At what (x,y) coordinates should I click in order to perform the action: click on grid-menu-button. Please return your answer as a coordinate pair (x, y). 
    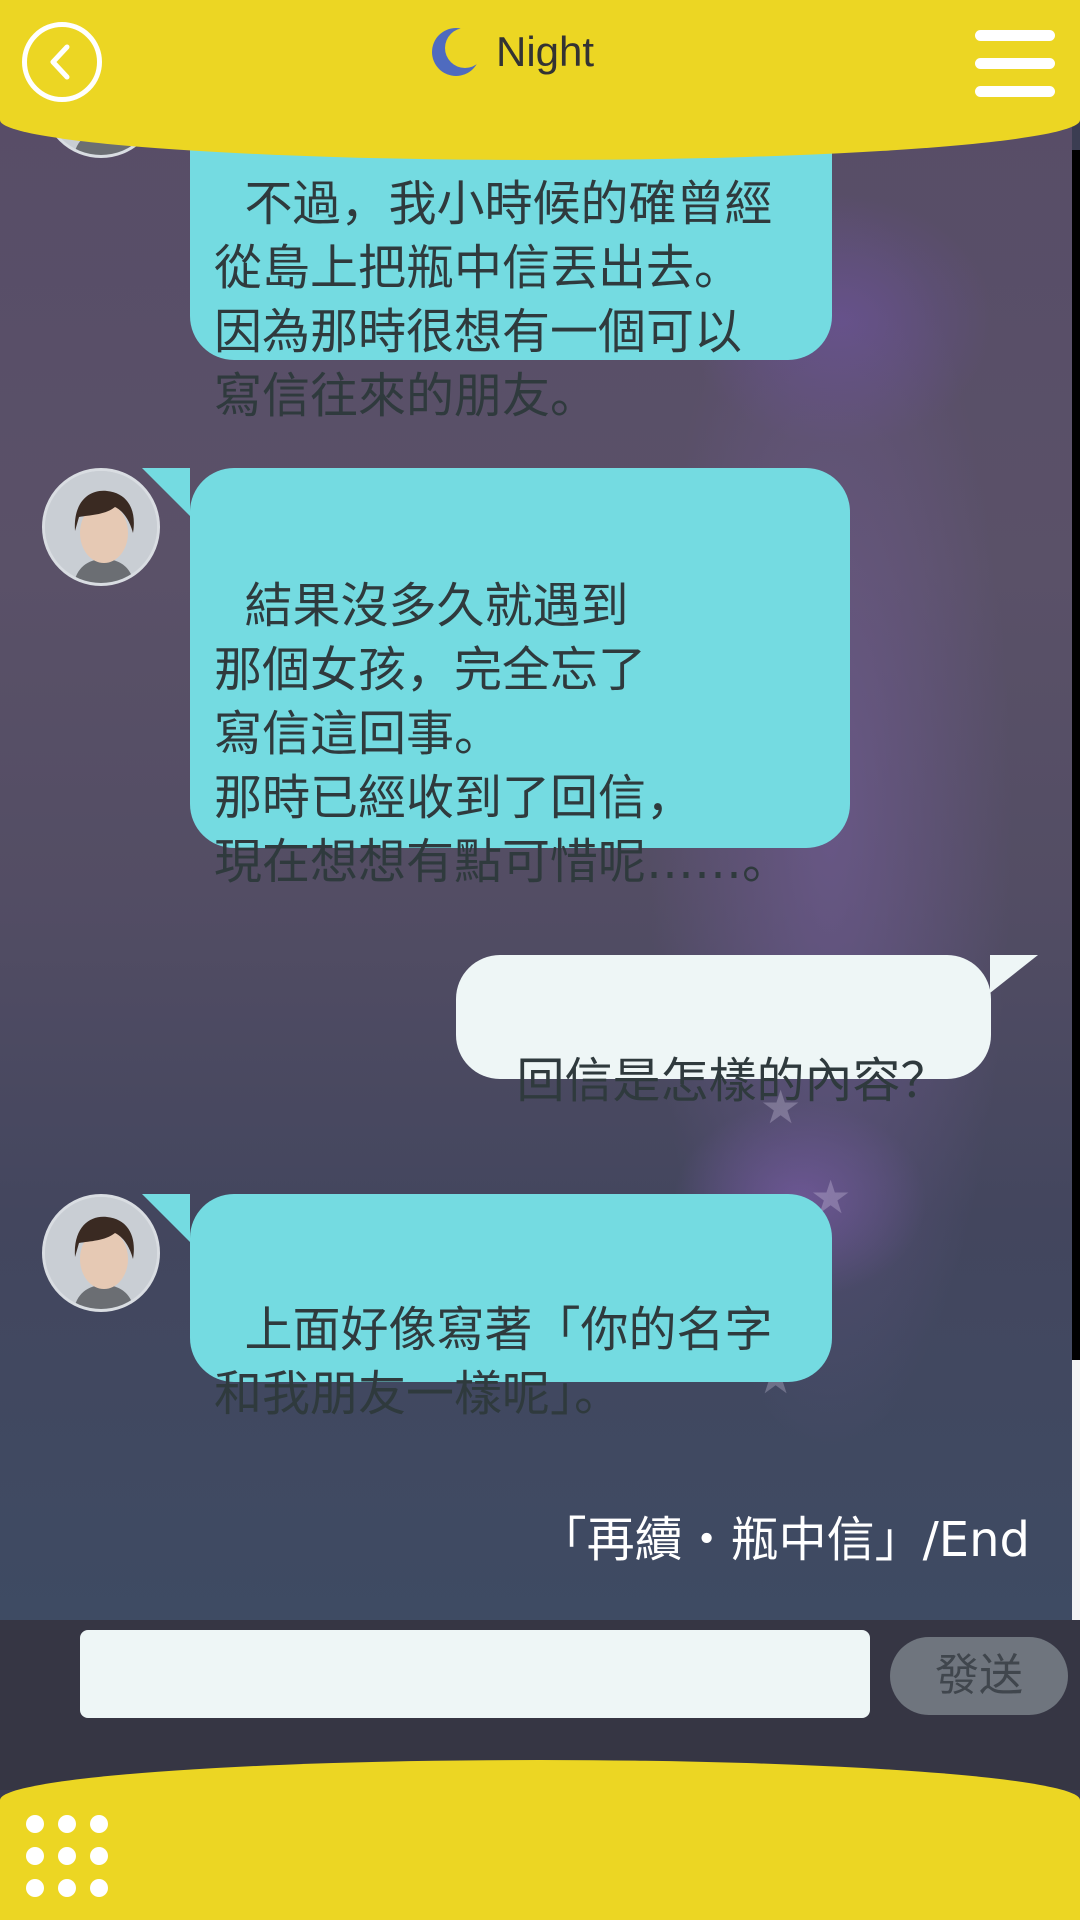
    Looking at the image, I should click on (67, 1856).